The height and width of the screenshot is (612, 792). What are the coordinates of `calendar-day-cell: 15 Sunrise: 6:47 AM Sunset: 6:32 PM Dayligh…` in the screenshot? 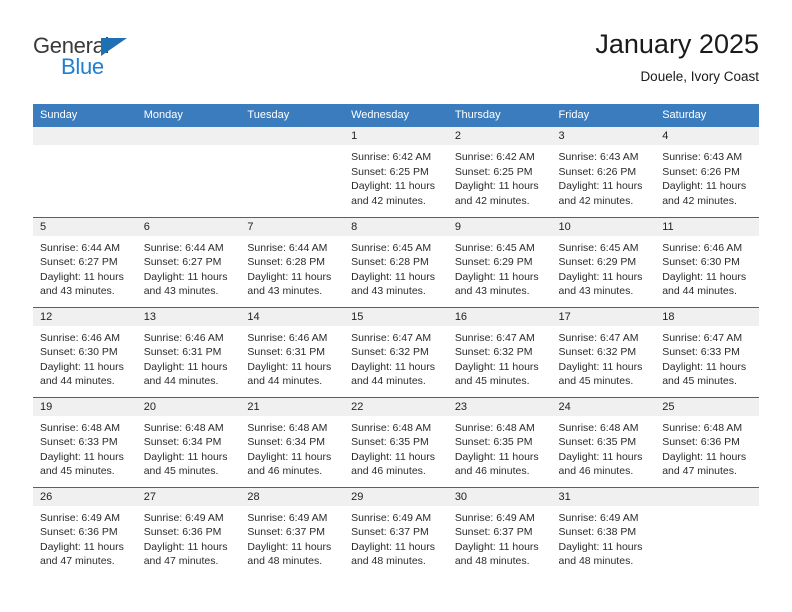 It's located at (396, 351).